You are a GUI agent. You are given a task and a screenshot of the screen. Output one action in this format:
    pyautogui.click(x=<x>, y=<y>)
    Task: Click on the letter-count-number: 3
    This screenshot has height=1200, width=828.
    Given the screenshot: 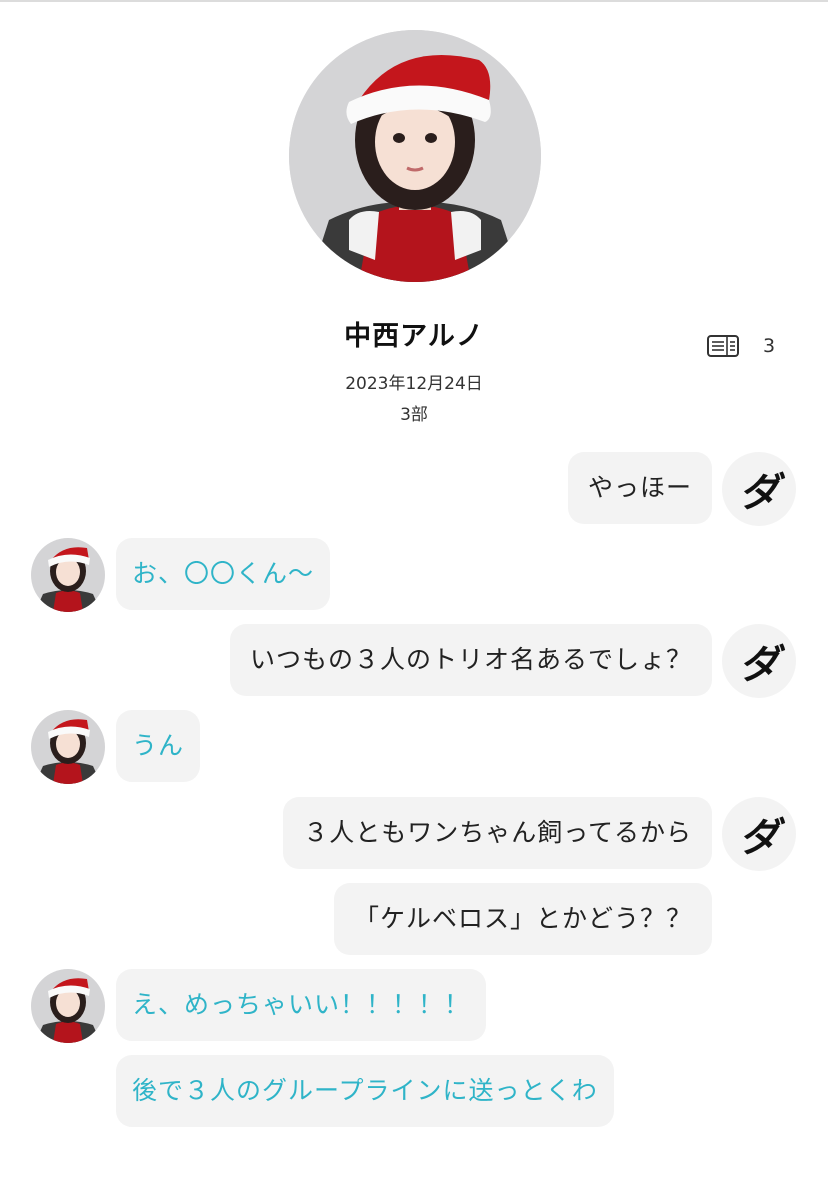 What is the action you would take?
    pyautogui.click(x=769, y=346)
    